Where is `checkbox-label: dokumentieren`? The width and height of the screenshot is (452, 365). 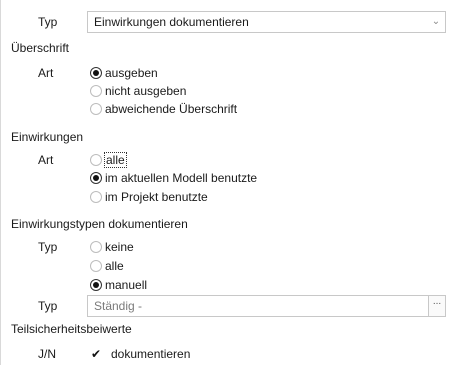 checkbox-label: dokumentieren is located at coordinates (151, 354).